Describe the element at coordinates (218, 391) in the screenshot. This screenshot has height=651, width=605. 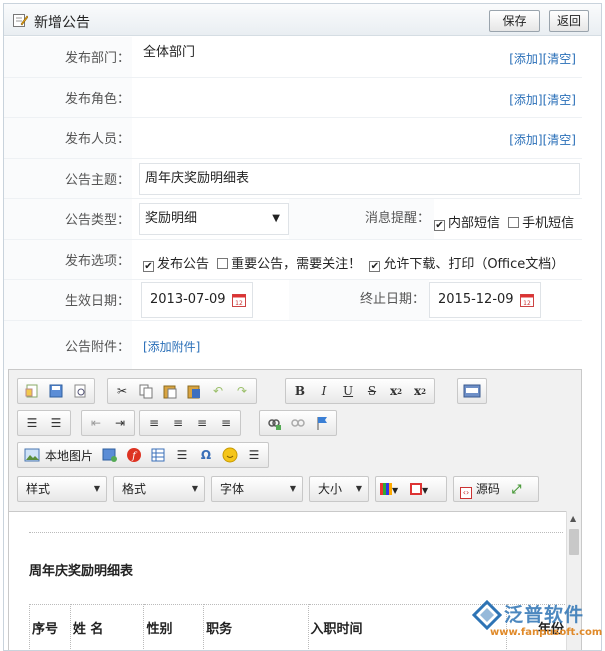
I see `undo-icon: ↶` at that location.